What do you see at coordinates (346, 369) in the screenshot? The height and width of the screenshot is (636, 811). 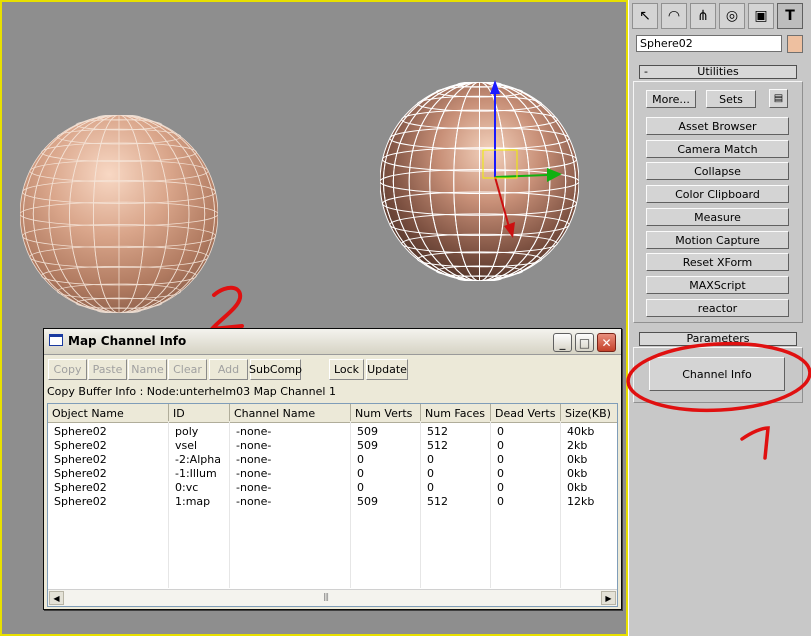 I see `lock-button: Lock` at bounding box center [346, 369].